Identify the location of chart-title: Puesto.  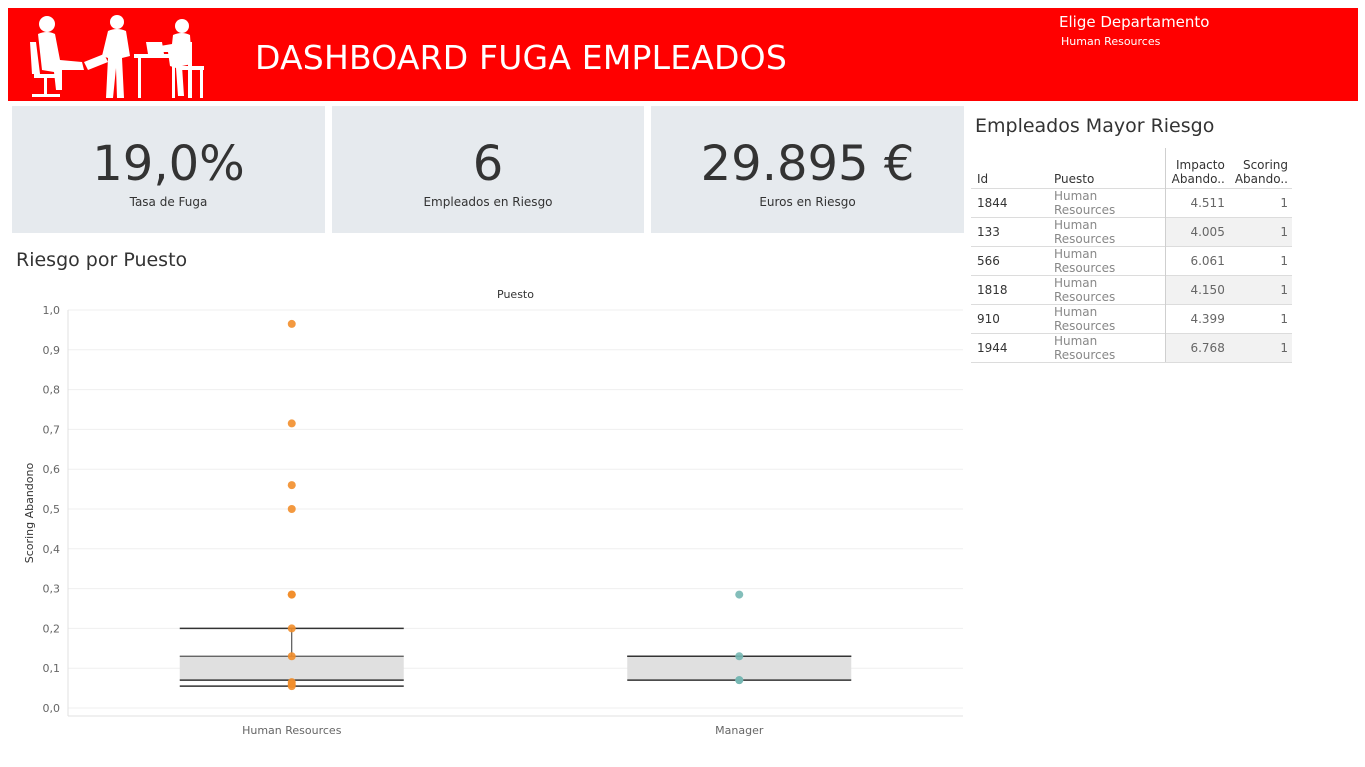
(515, 294).